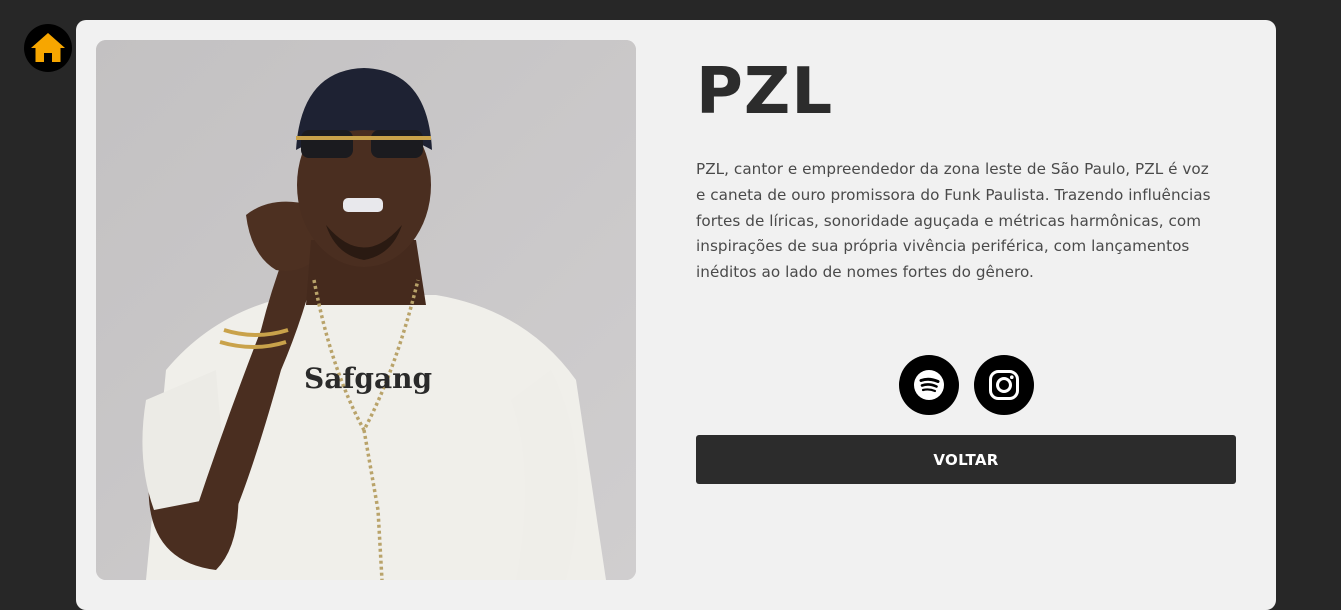 This screenshot has width=1341, height=610. I want to click on spotify-link, so click(928, 385).